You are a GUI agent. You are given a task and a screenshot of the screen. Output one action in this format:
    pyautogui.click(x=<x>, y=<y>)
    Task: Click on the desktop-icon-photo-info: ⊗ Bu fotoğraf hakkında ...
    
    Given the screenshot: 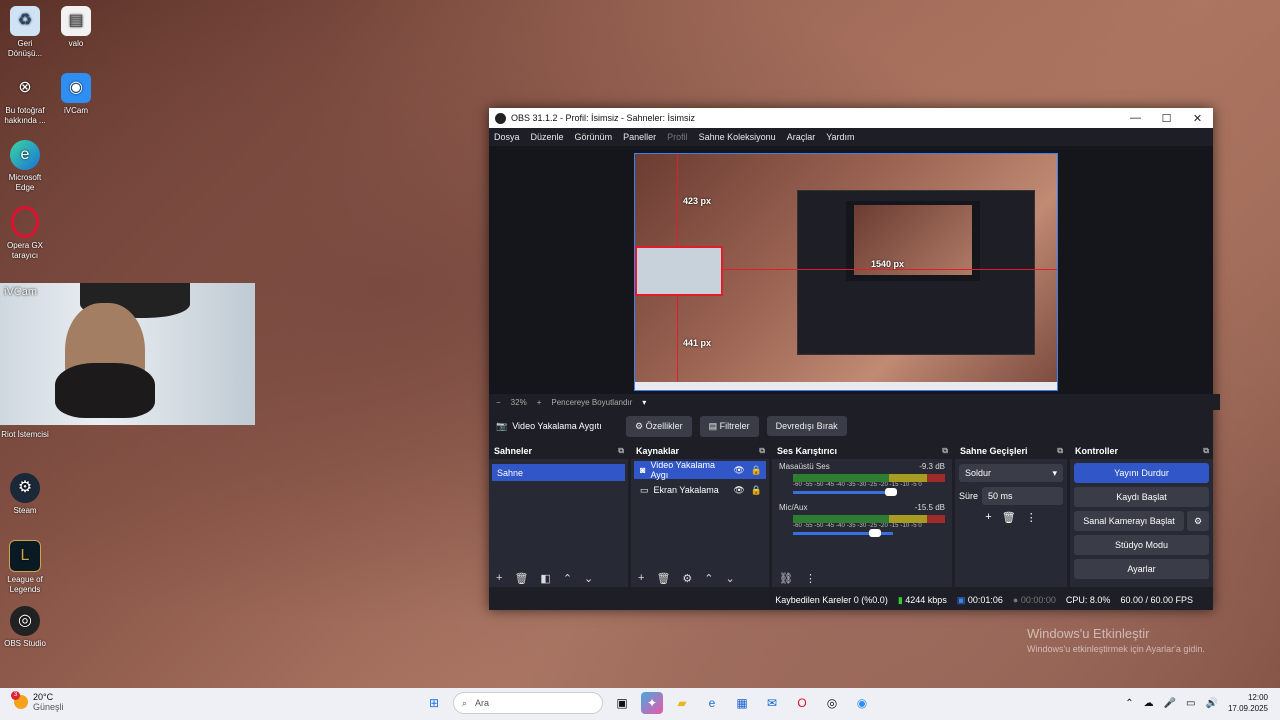 What is the action you would take?
    pyautogui.click(x=25, y=99)
    